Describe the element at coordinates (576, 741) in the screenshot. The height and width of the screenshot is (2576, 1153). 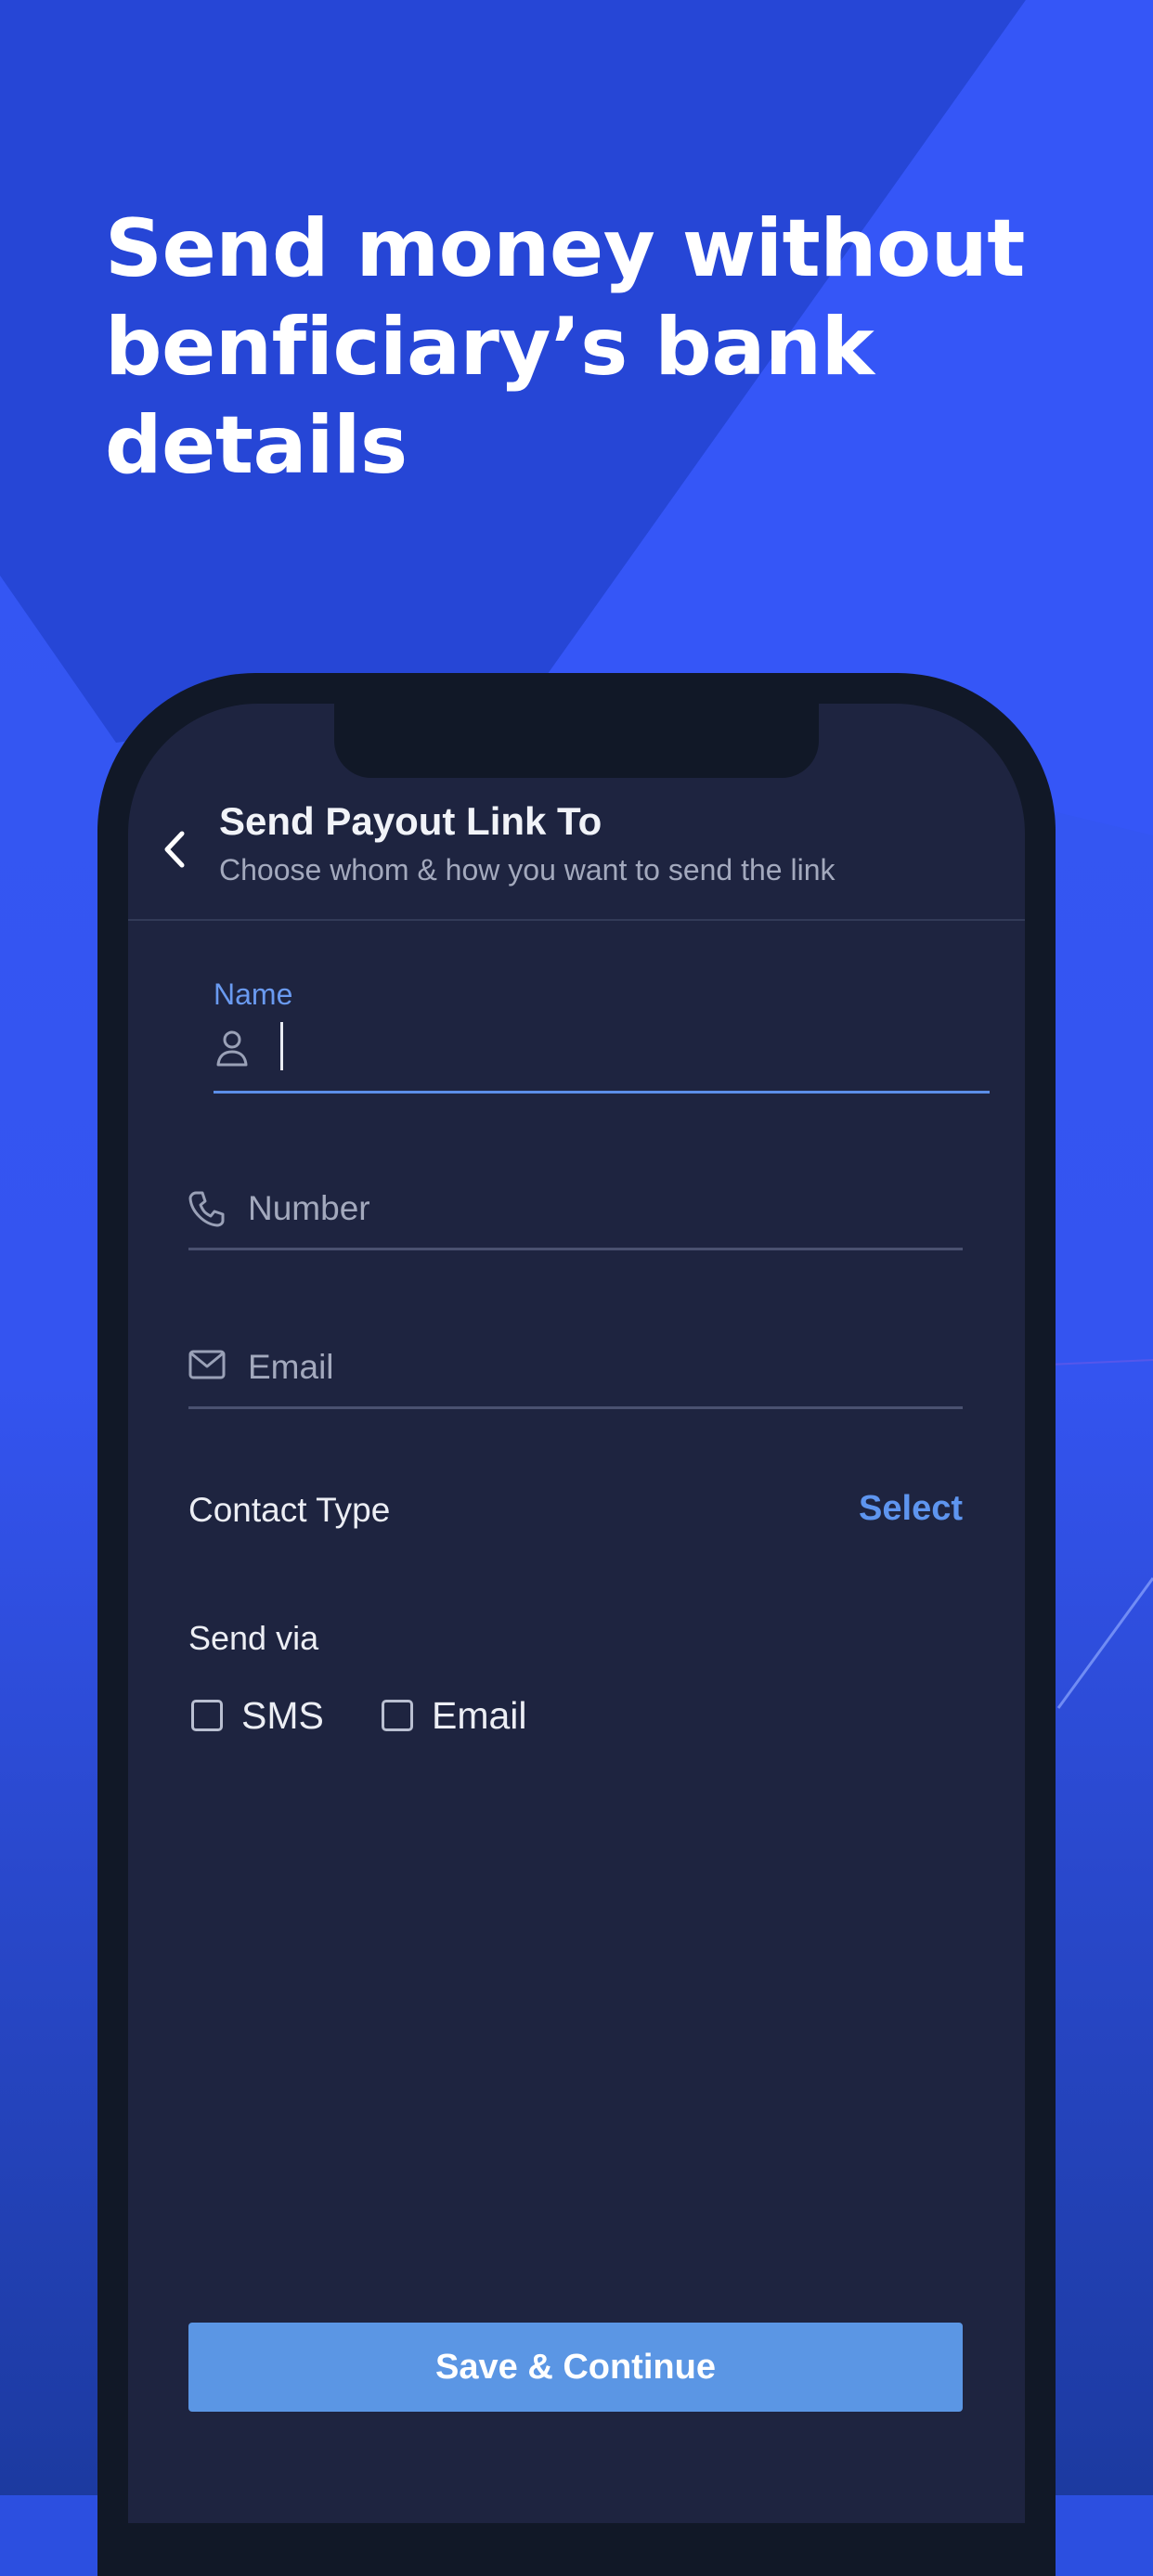
I see `phone-notch` at that location.